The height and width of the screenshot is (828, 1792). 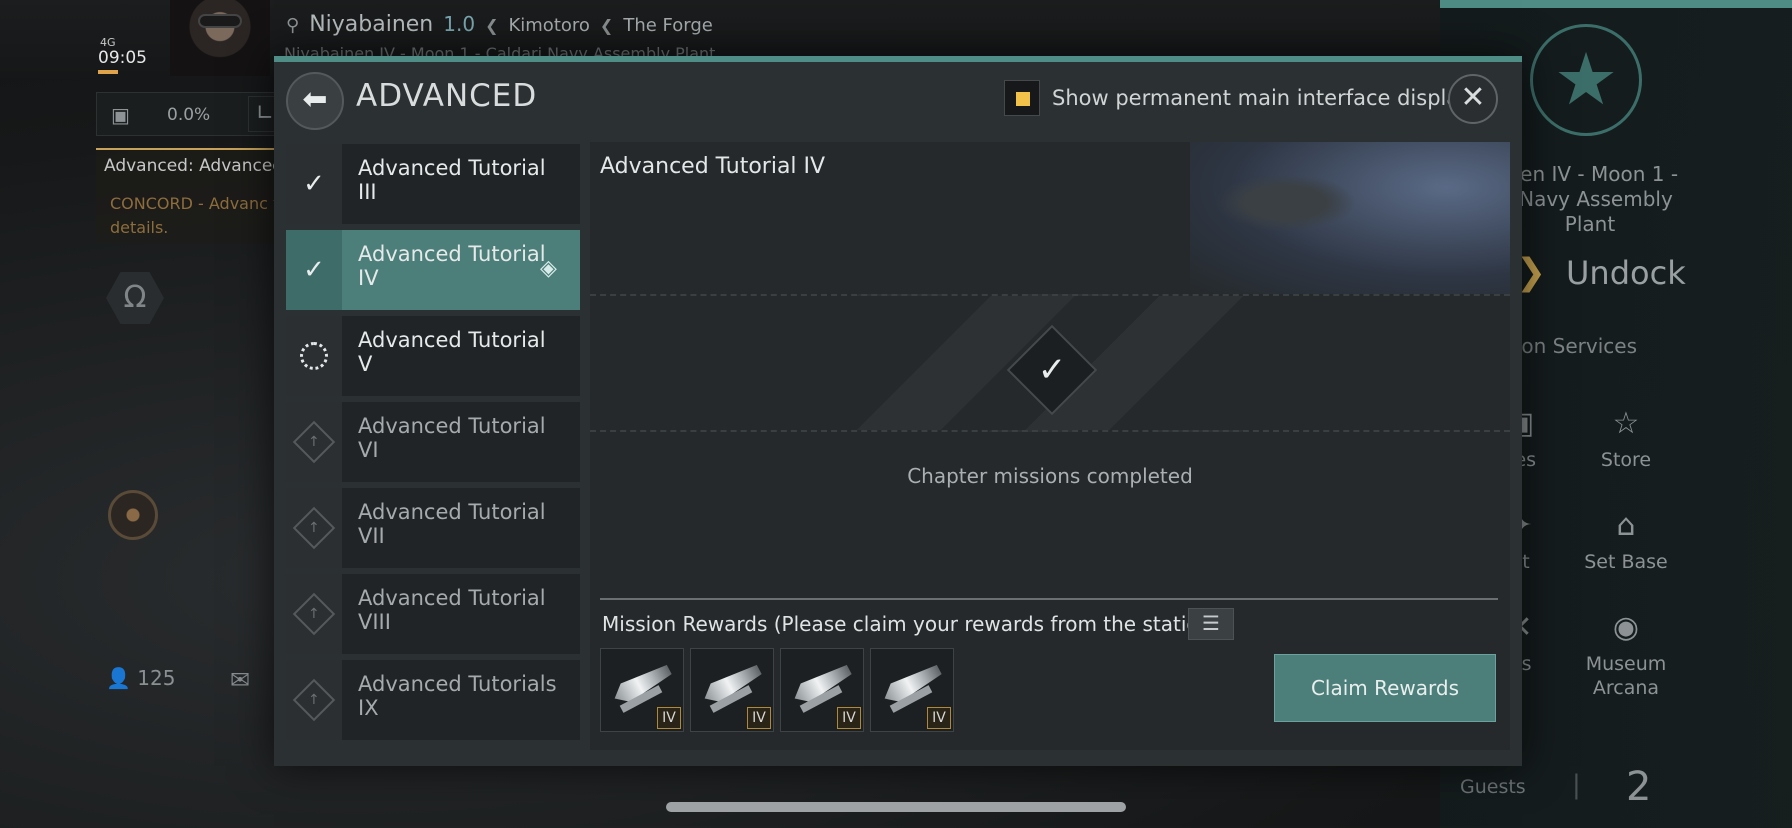 What do you see at coordinates (1626, 273) in the screenshot?
I see `undock-label: Undock` at bounding box center [1626, 273].